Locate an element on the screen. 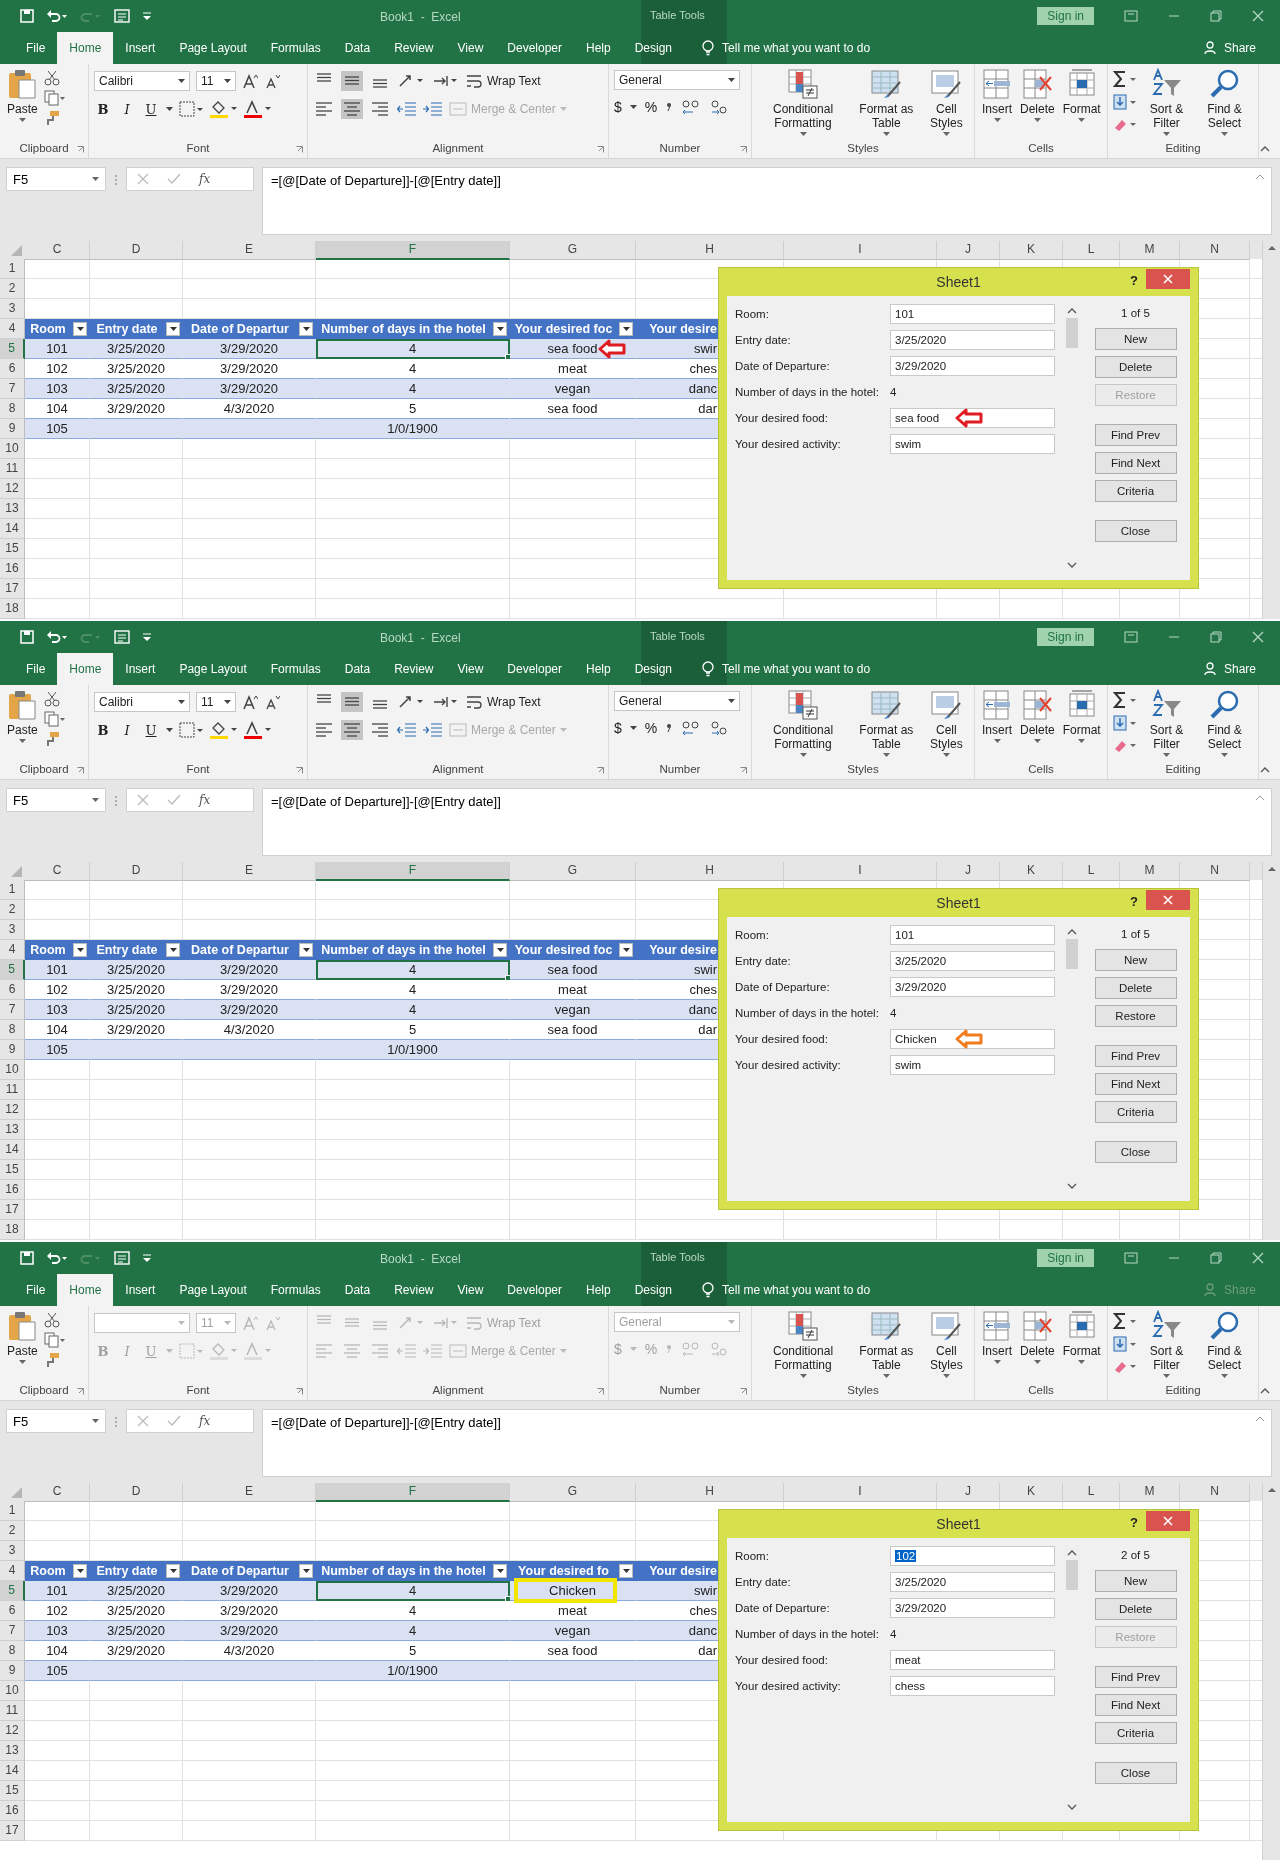  ribbon-tab: Help is located at coordinates (598, 48).